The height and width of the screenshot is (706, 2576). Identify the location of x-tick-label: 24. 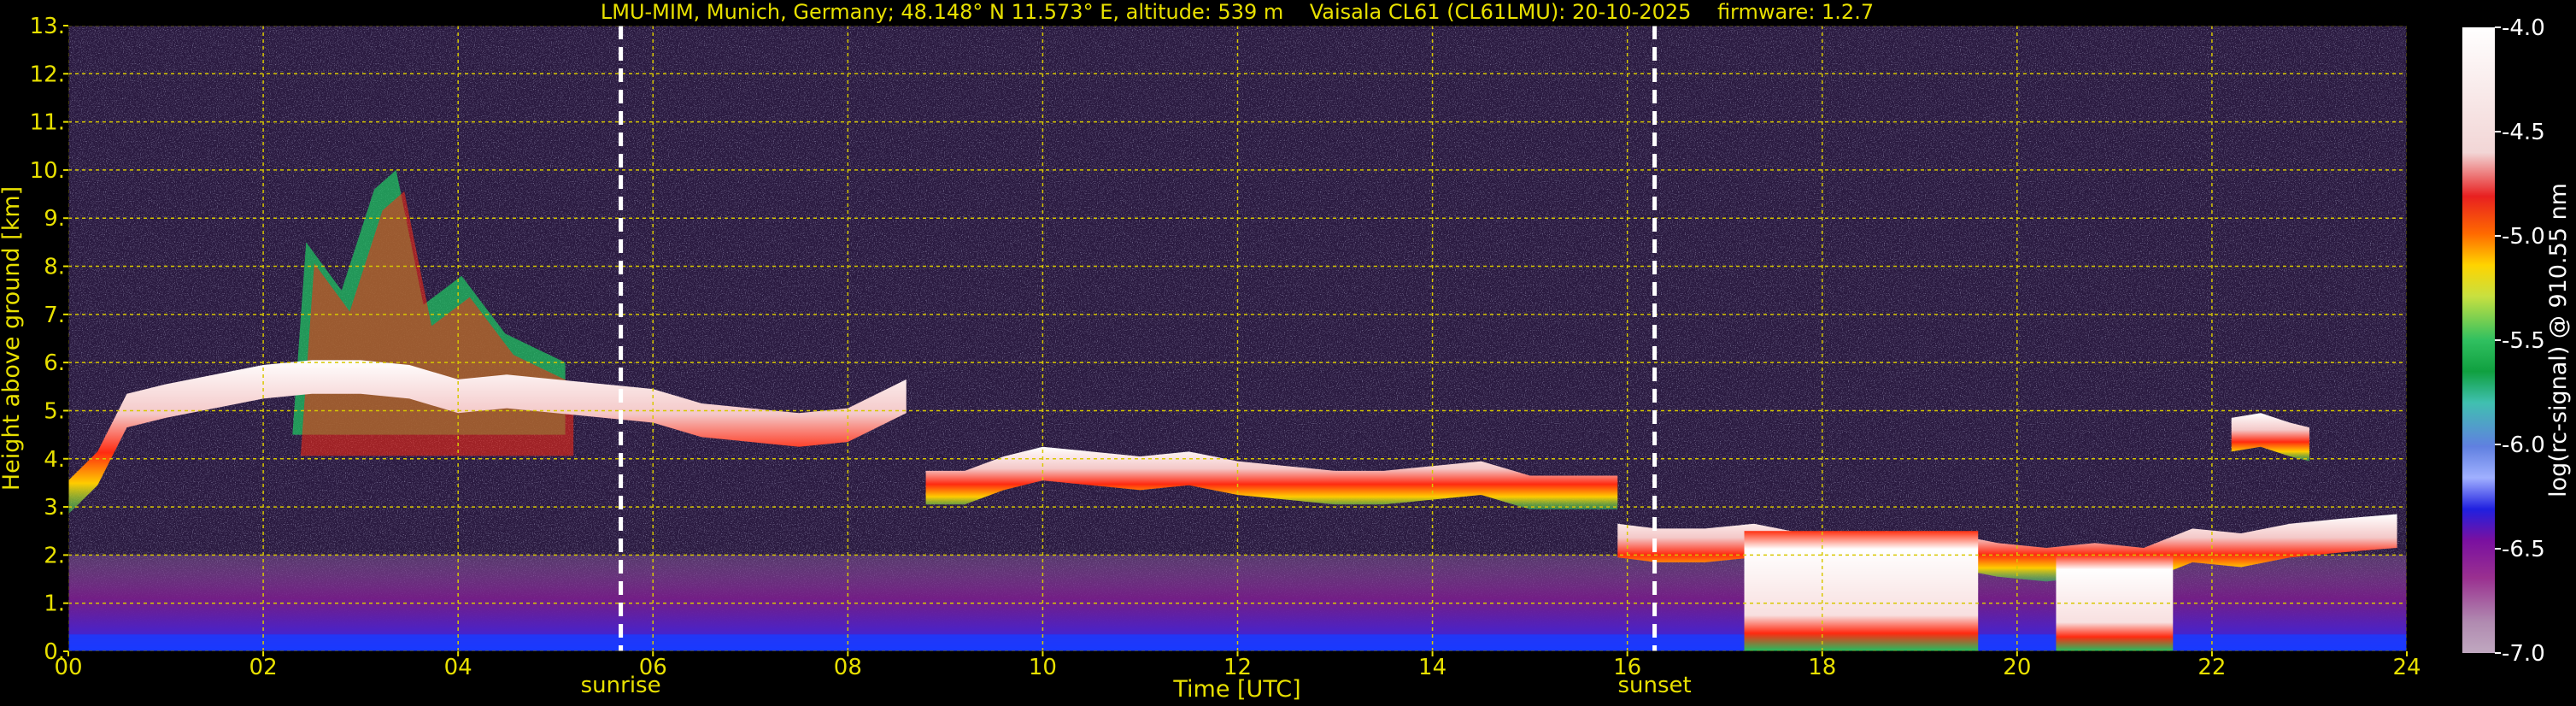
(2406, 667).